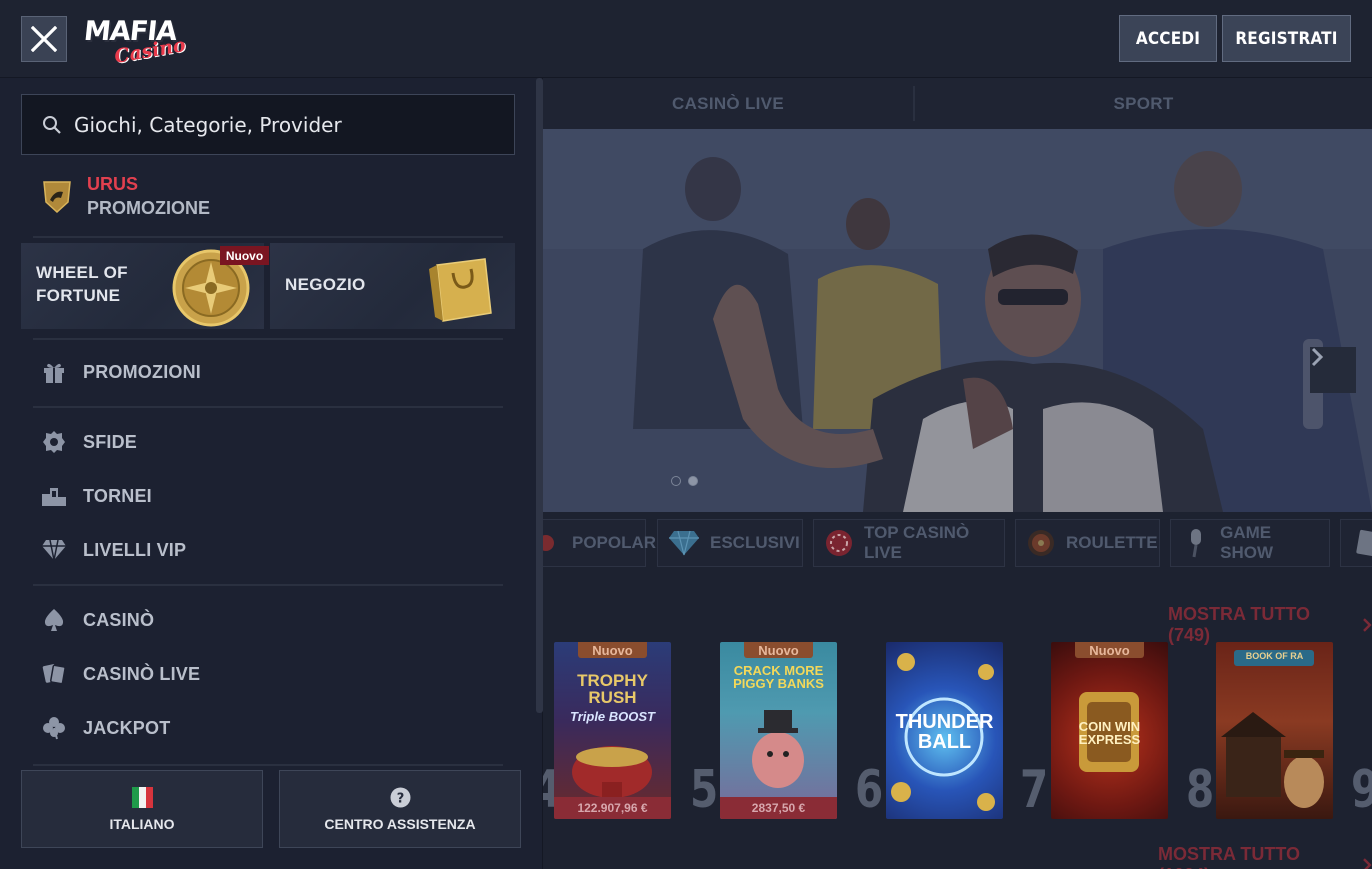 This screenshot has height=869, width=1372. What do you see at coordinates (539, 395) in the screenshot?
I see `sidebar-scrollbar` at bounding box center [539, 395].